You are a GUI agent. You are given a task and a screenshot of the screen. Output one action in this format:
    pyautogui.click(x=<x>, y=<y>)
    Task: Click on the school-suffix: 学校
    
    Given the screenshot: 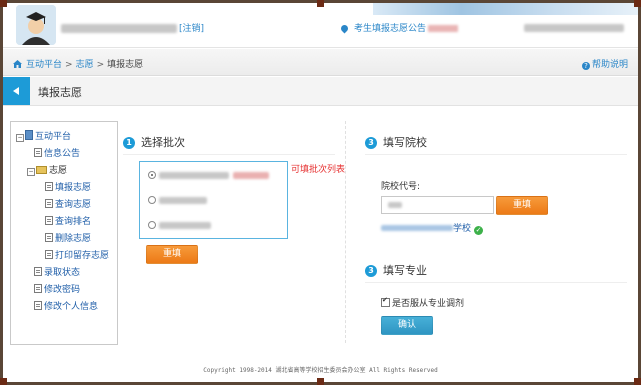 What is the action you would take?
    pyautogui.click(x=462, y=229)
    